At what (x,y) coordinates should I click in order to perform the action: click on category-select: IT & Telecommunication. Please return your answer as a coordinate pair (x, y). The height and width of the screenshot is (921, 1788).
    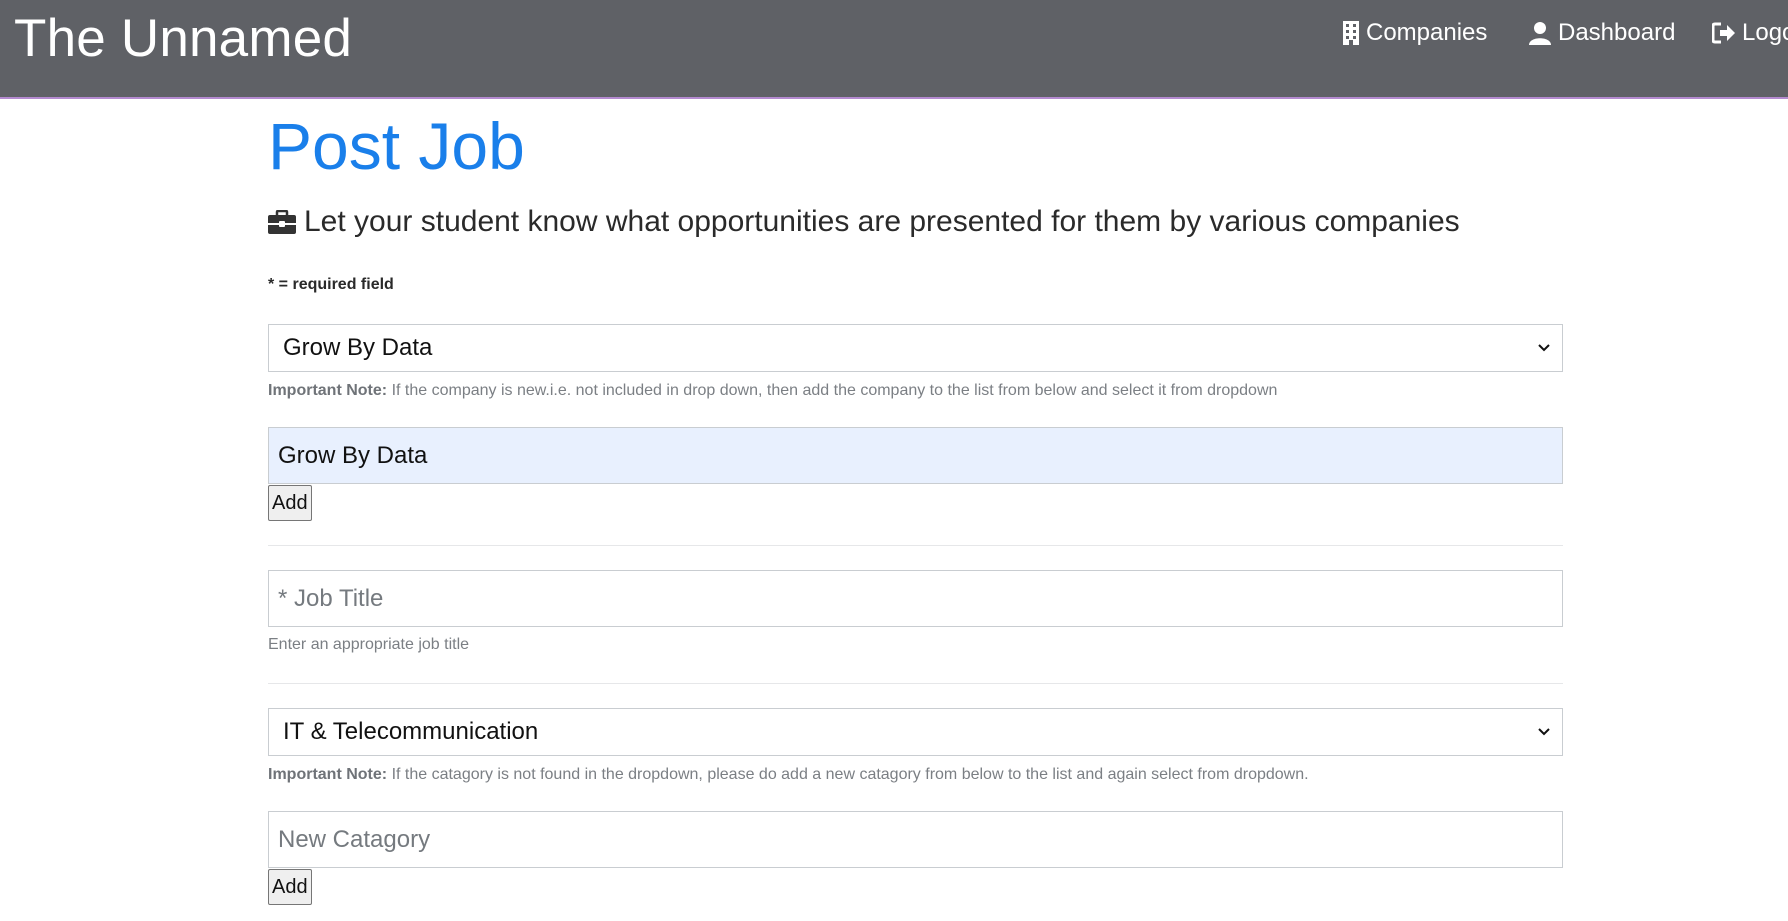
    Looking at the image, I should click on (915, 732).